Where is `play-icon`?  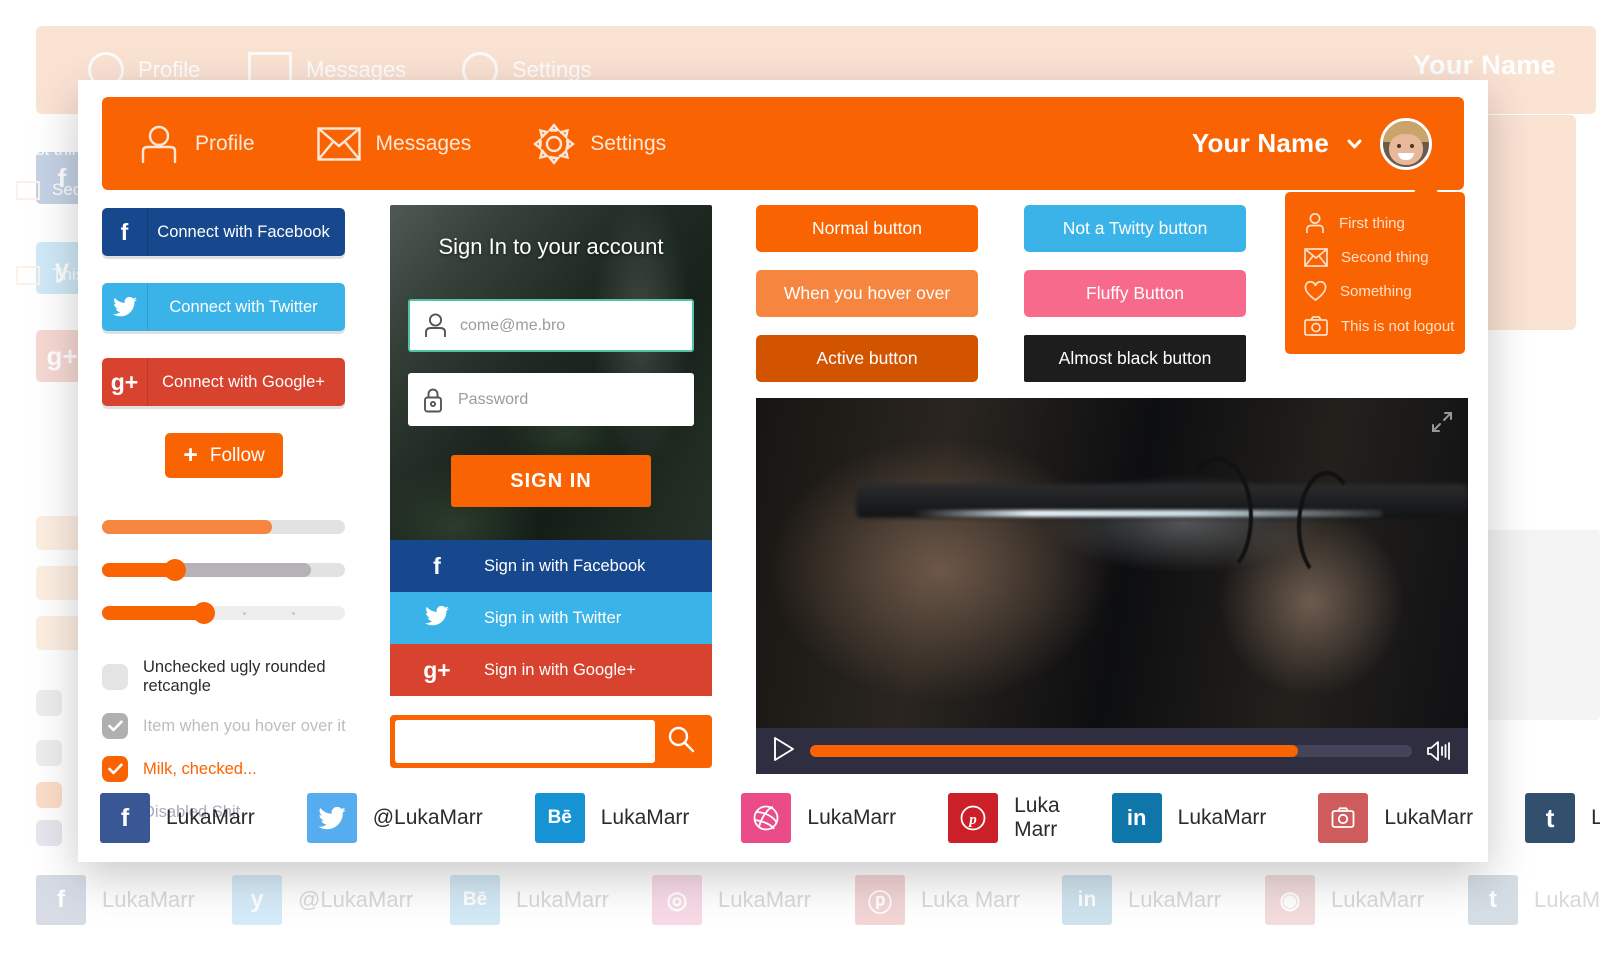 play-icon is located at coordinates (784, 751).